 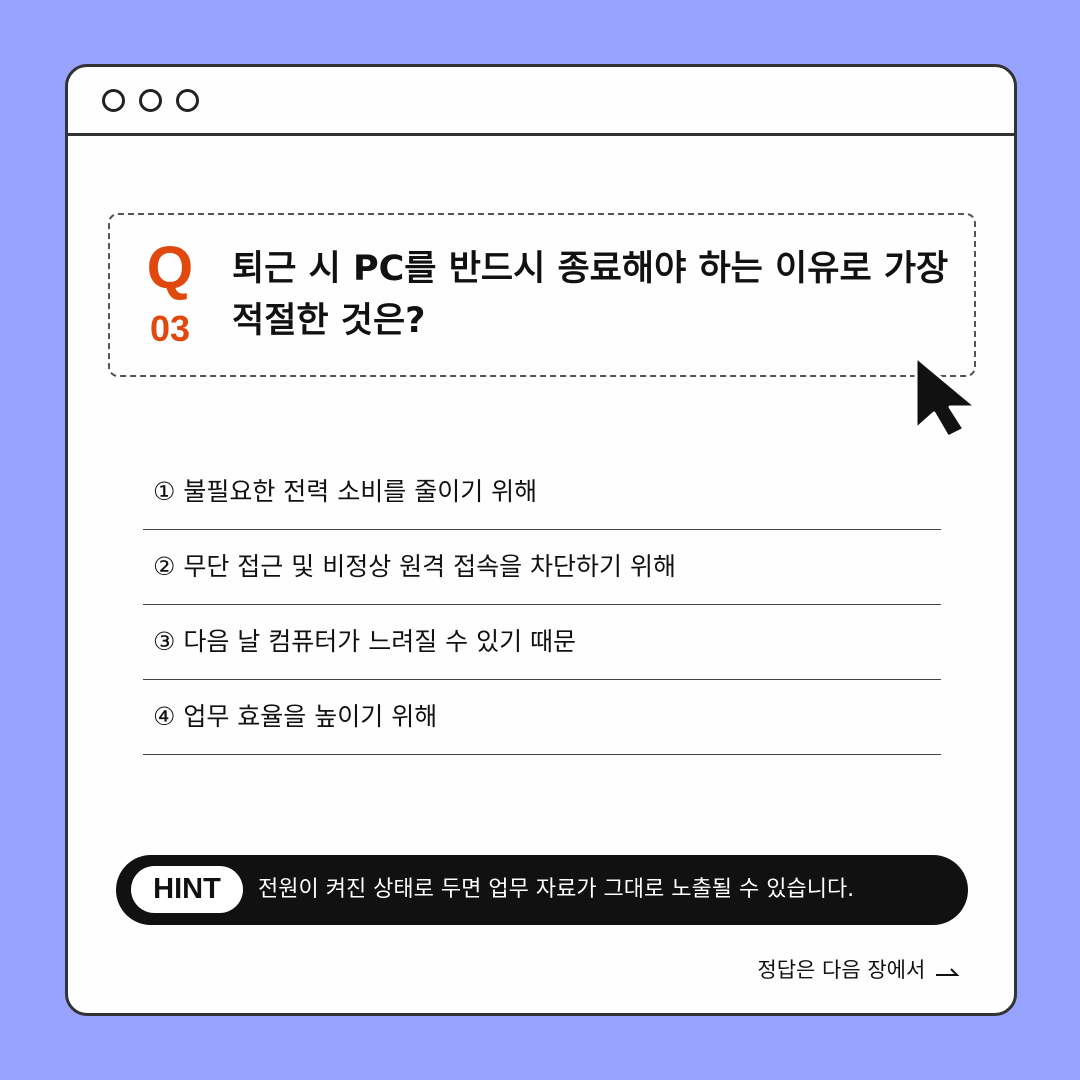 What do you see at coordinates (948, 972) in the screenshot?
I see `arrow-right-icon` at bounding box center [948, 972].